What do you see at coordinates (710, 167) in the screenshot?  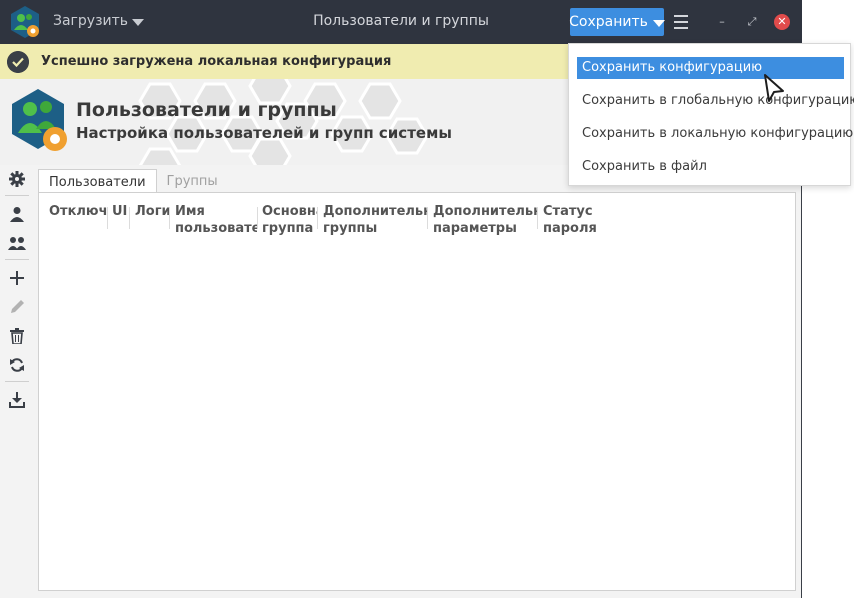 I see `menu-item-save-file: Сохранить в файл` at bounding box center [710, 167].